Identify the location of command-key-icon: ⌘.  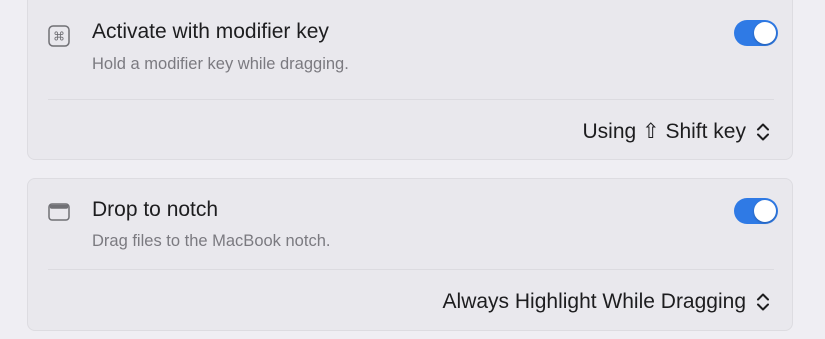
(59, 36).